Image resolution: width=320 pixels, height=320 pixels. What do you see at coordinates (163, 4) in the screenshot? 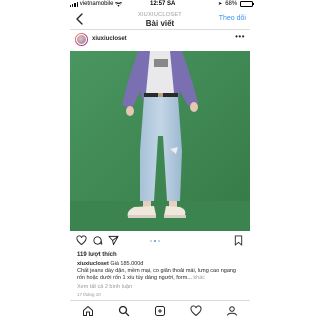
I see `clock: 12:57 SA` at bounding box center [163, 4].